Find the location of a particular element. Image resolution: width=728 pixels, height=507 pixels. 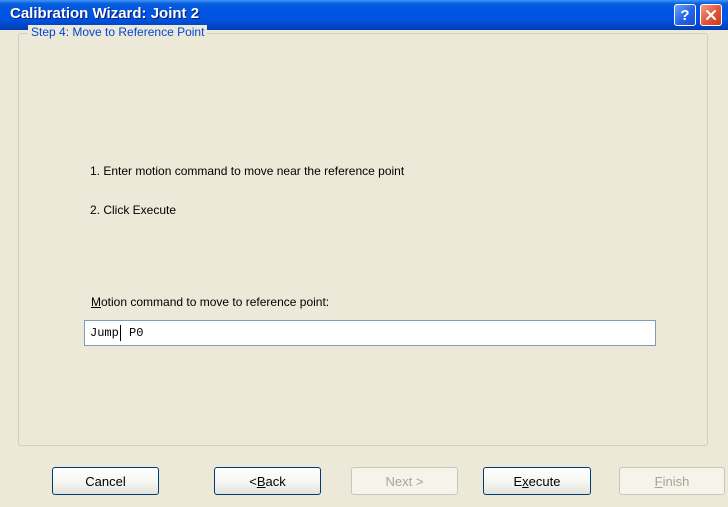

help-button: ? is located at coordinates (685, 15).